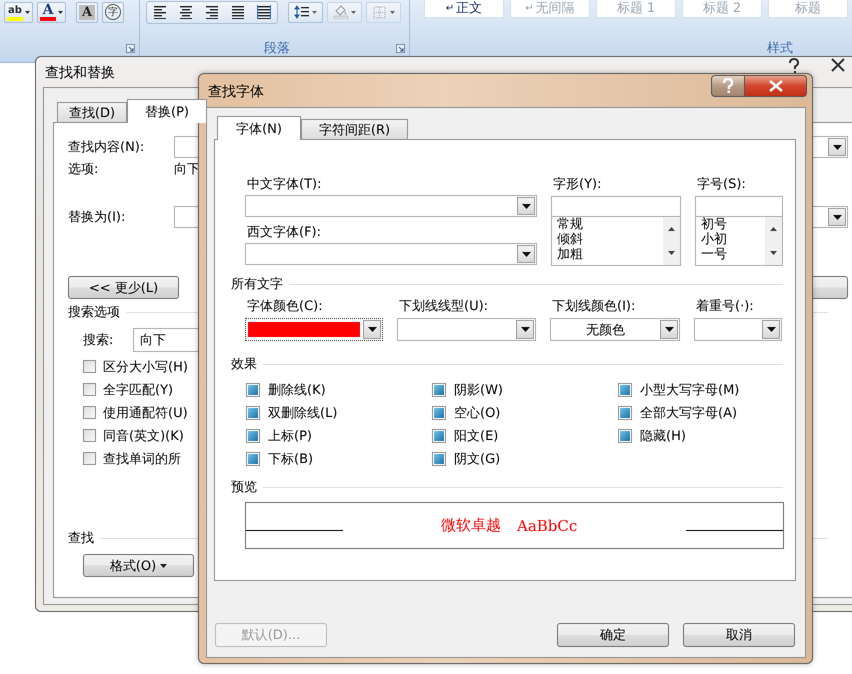  I want to click on help-icon, so click(794, 66).